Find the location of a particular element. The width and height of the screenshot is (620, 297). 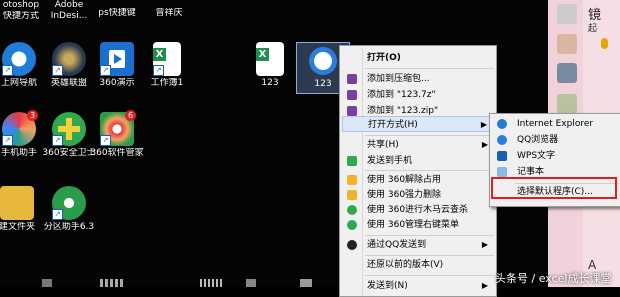

menu-item-label: WPS文字 is located at coordinates (536, 156).